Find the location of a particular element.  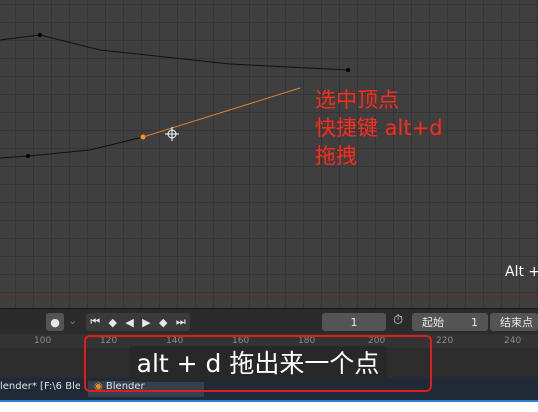

play-icon: ▶ is located at coordinates (146, 322).